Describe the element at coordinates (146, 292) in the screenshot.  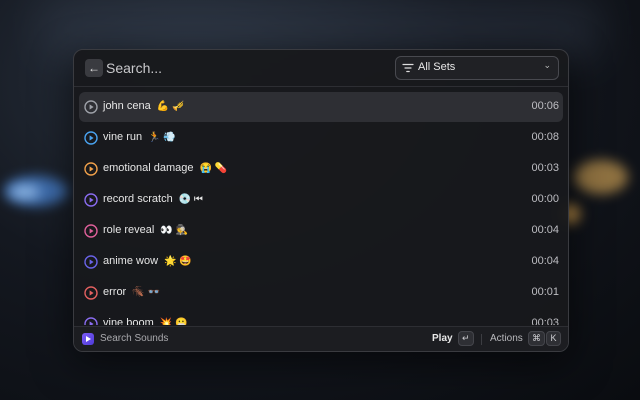
I see `sound-emoji: 🪳 👓` at that location.